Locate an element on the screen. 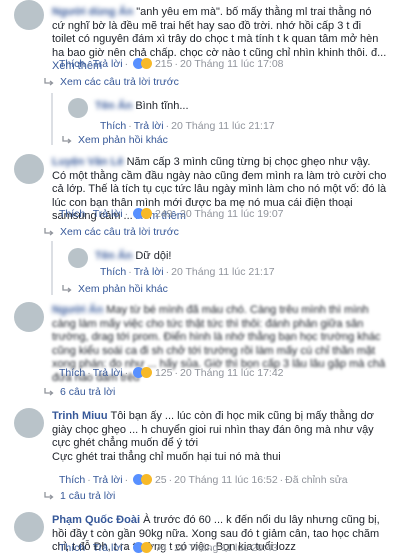 The height and width of the screenshot is (555, 401). comment-actions: Thích · Trả lời · 125 · 20 Tháng 11 lúc 17:42 is located at coordinates (171, 373).